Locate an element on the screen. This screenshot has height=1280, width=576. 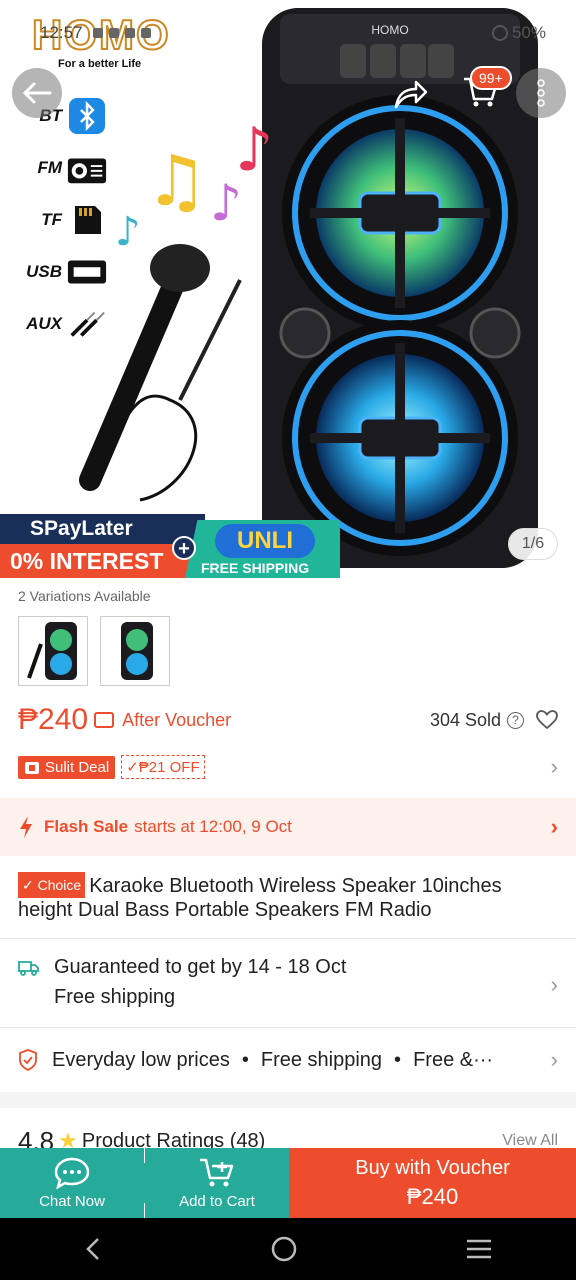
nav-home-icon is located at coordinates (284, 1249).